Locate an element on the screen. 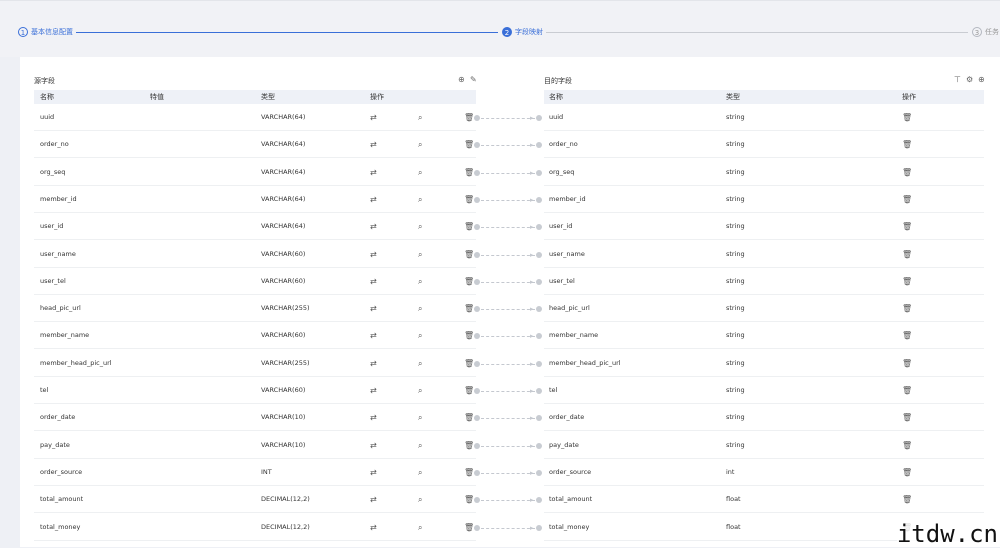  filter-icon: ⊤ is located at coordinates (957, 80).